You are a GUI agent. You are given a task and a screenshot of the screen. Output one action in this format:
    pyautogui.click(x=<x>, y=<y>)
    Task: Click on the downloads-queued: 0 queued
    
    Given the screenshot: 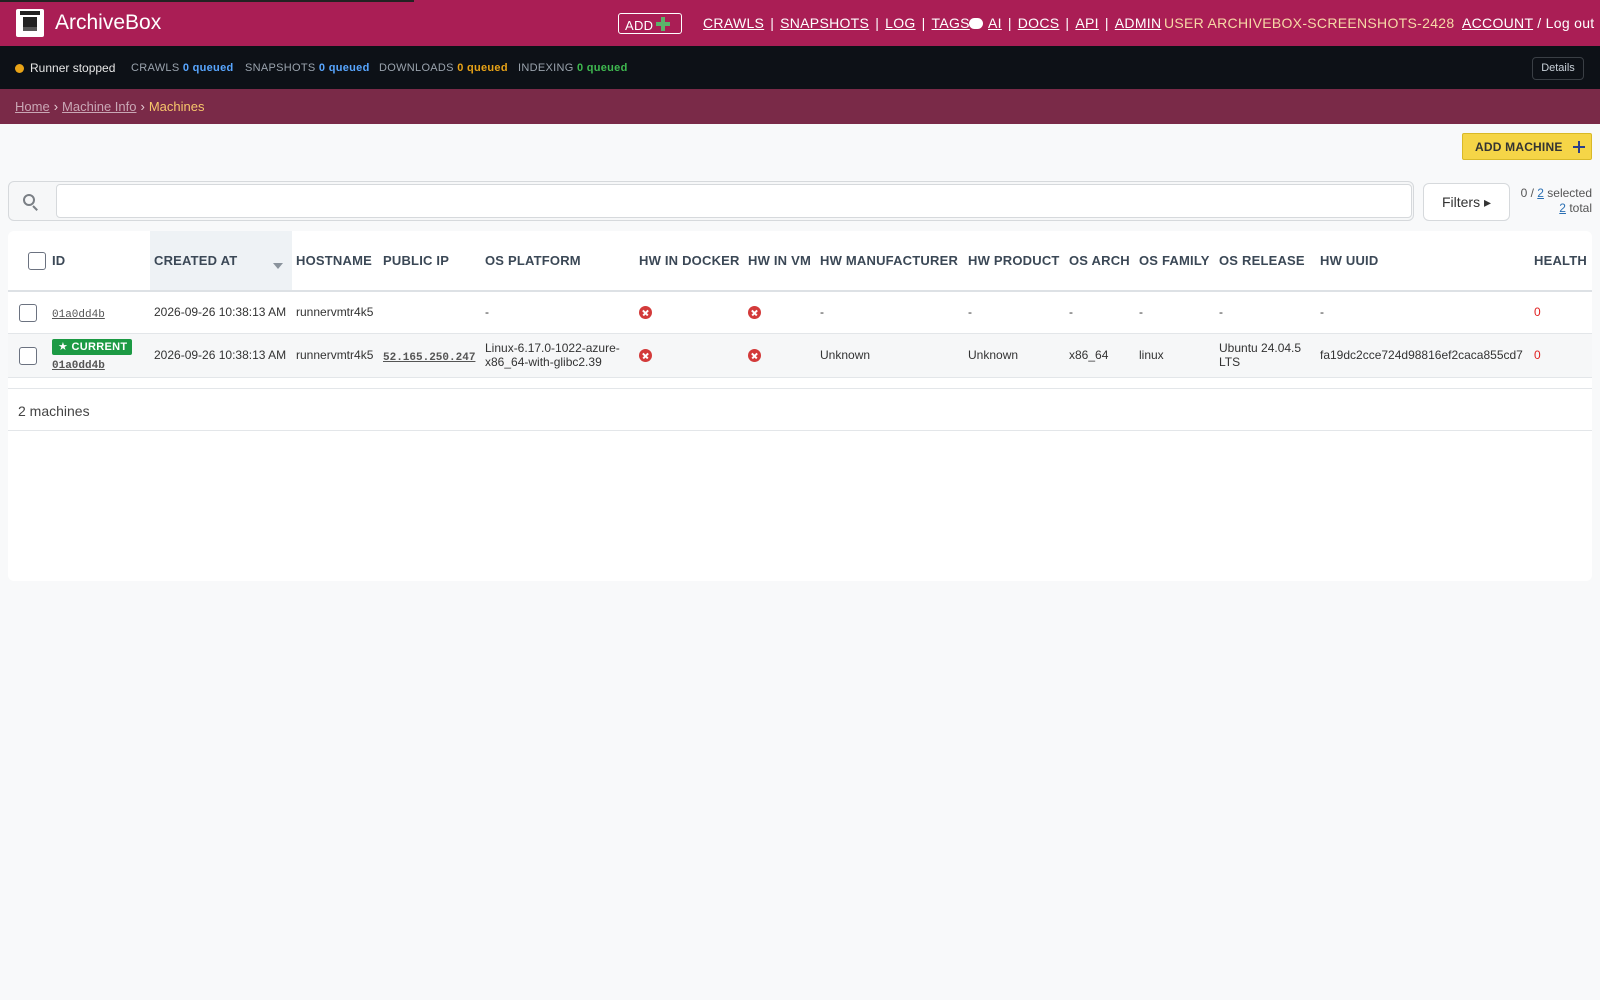 What is the action you would take?
    pyautogui.click(x=482, y=68)
    